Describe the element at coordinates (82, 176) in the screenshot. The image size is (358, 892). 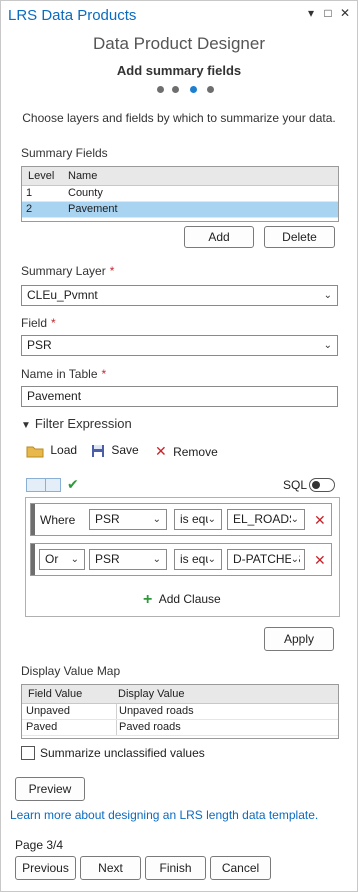
I see `column-header-name: Name` at that location.